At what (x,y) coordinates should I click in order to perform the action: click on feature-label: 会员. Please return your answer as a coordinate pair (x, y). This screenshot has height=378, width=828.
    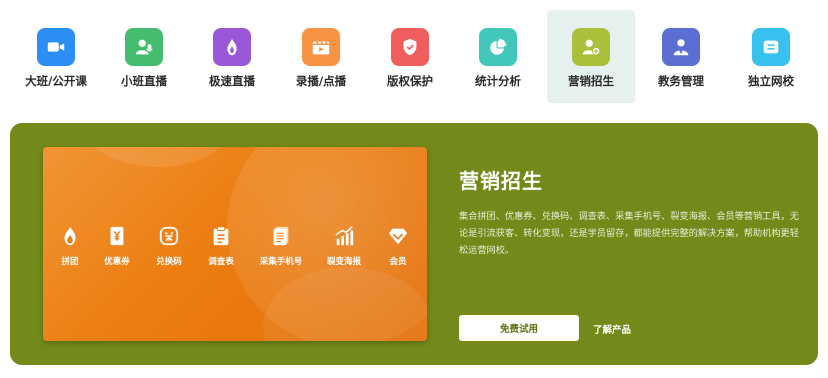
    Looking at the image, I should click on (398, 262).